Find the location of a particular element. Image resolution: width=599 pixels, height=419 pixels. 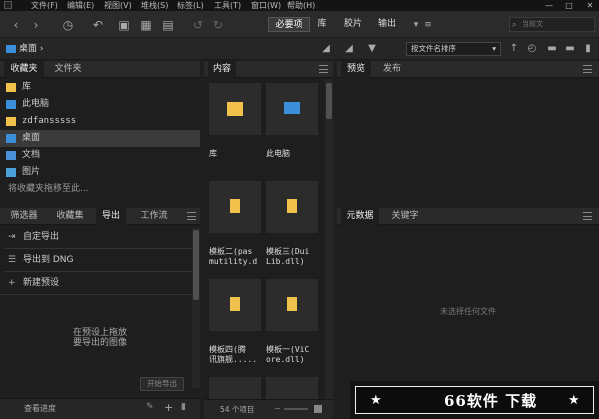

folder-icon: ▬ is located at coordinates (570, 49).